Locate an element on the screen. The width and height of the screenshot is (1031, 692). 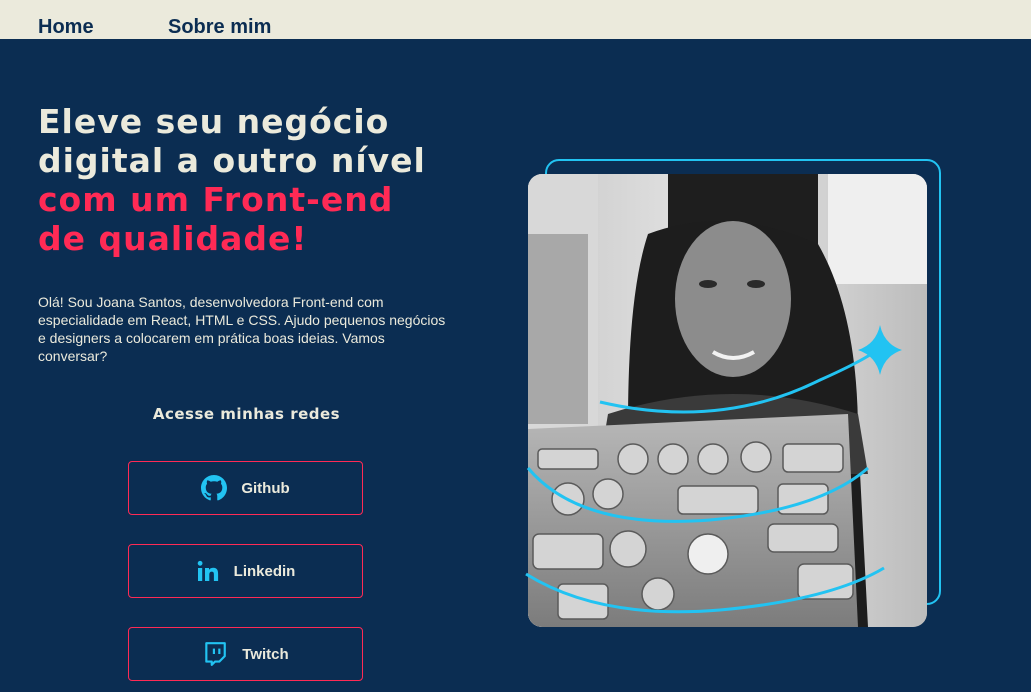
nav-link-about: Sobre mim is located at coordinates (219, 27).